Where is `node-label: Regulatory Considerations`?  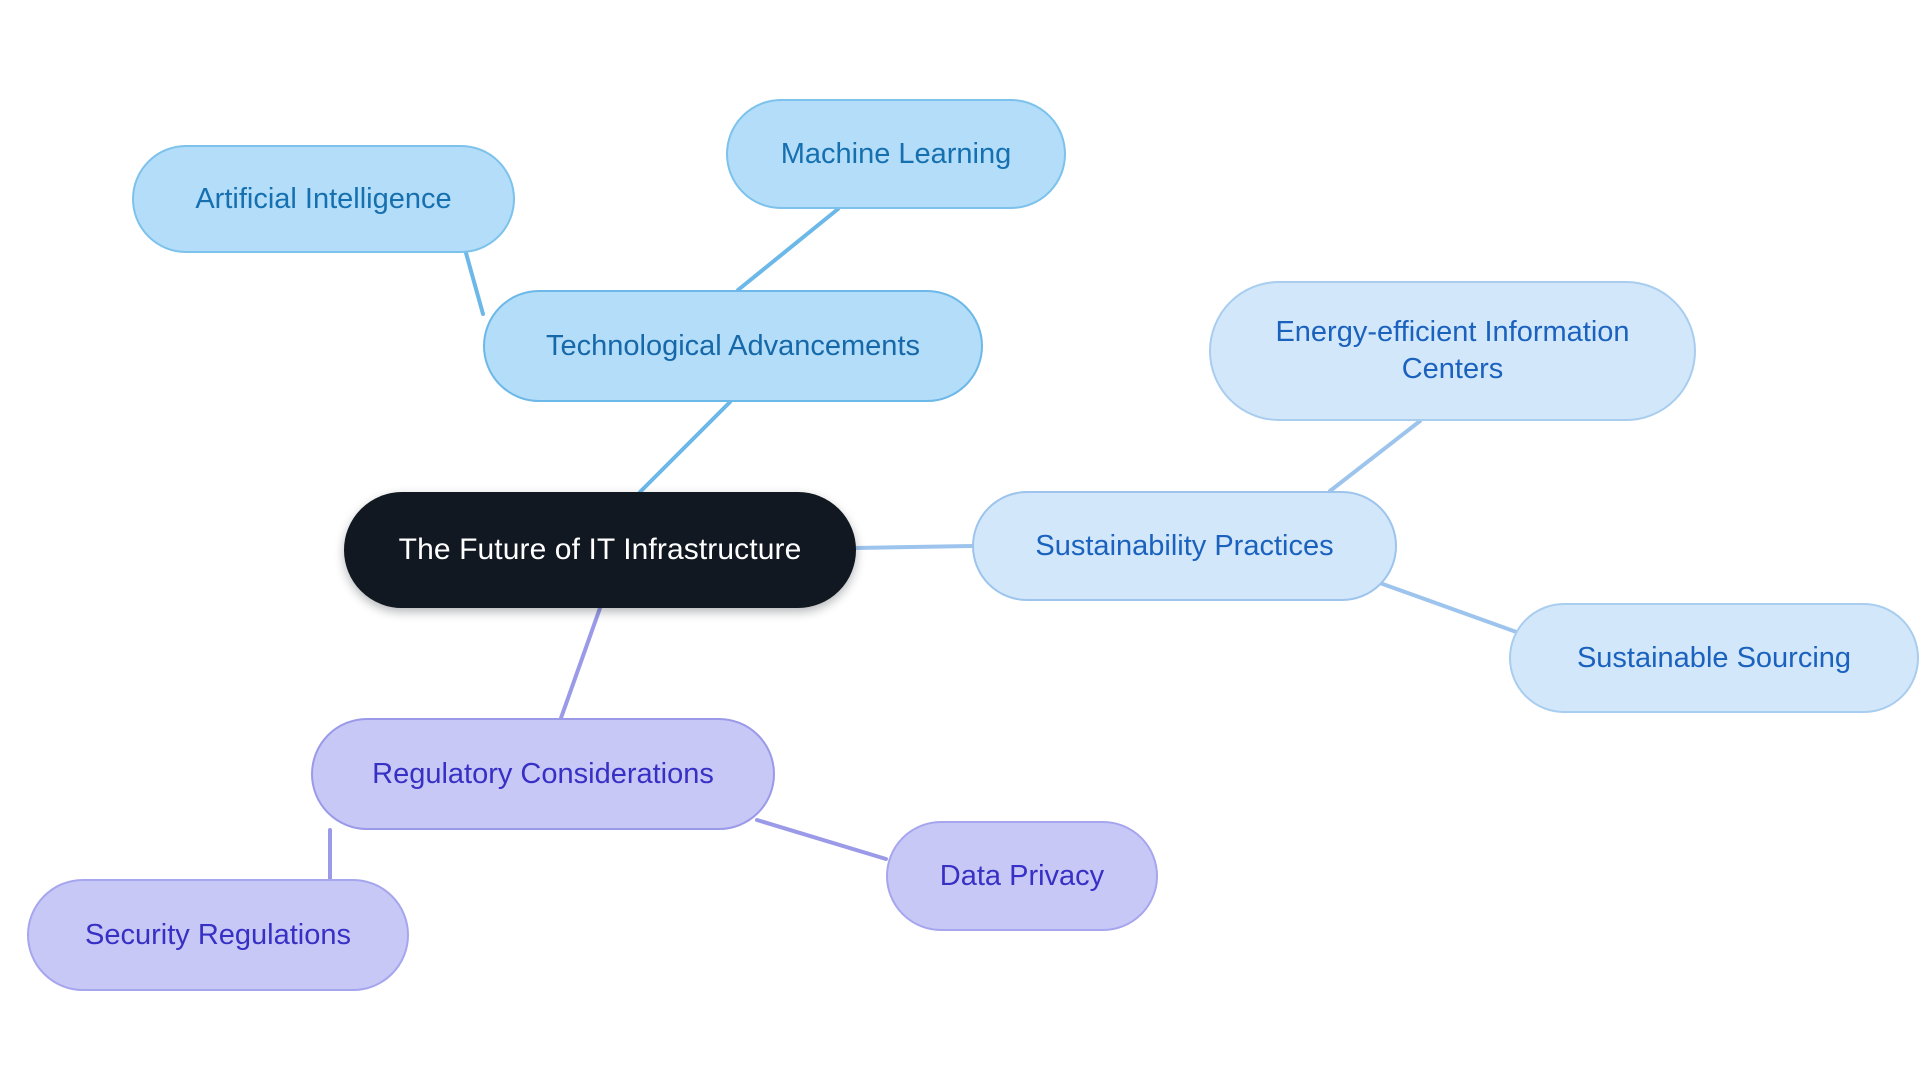 node-label: Regulatory Considerations is located at coordinates (543, 773).